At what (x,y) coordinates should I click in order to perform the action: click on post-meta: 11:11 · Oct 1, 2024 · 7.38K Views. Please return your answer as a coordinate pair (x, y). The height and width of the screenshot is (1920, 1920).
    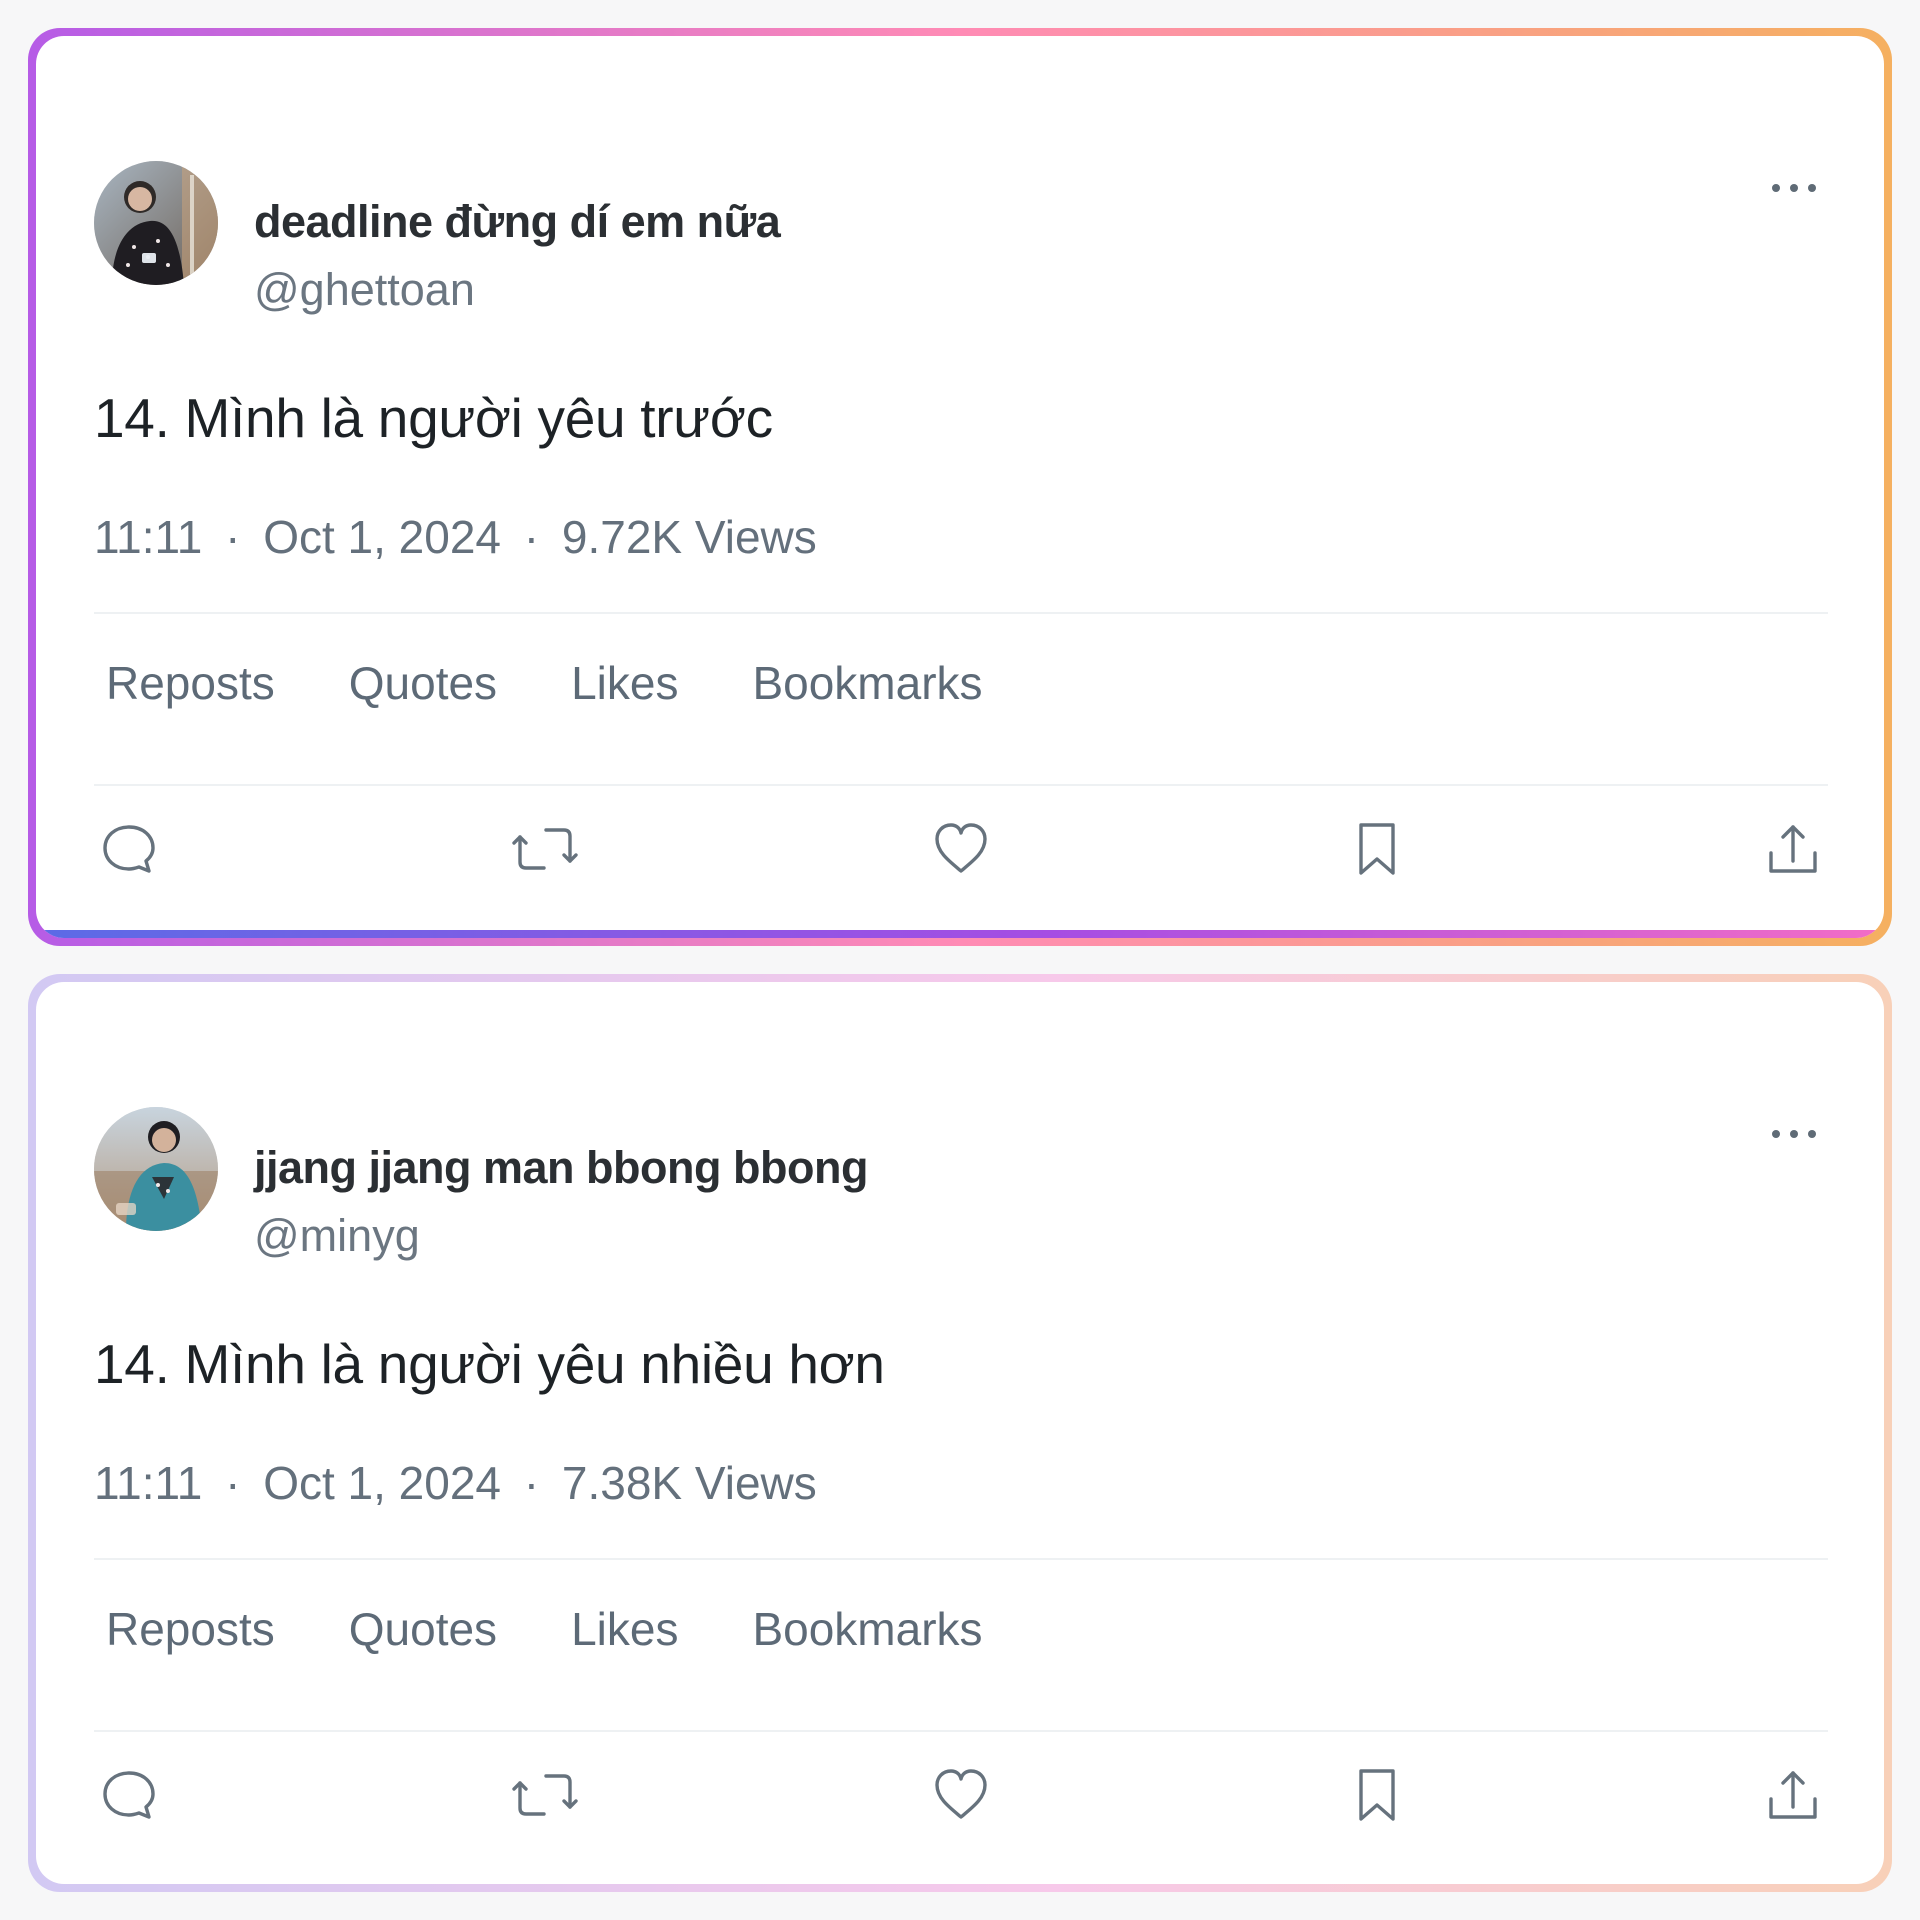
    Looking at the image, I should click on (455, 1483).